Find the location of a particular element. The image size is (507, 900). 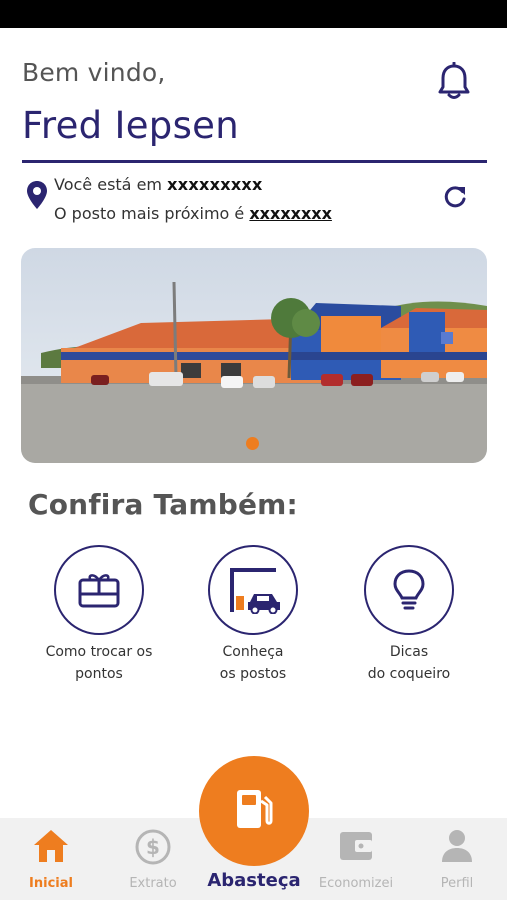

section-title: Confira Também: is located at coordinates (163, 504).